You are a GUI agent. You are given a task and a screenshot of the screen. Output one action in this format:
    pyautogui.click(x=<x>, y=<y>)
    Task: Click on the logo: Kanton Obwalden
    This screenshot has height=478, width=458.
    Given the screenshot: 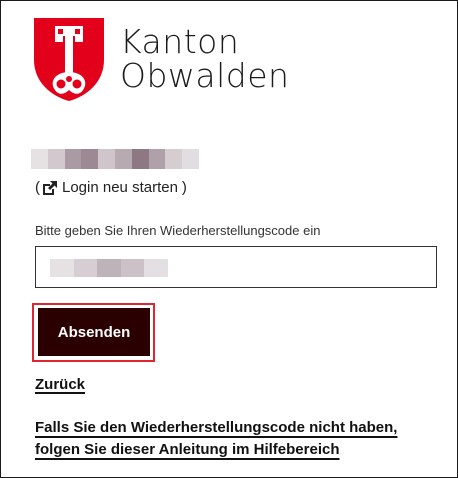 What is the action you would take?
    pyautogui.click(x=160, y=59)
    